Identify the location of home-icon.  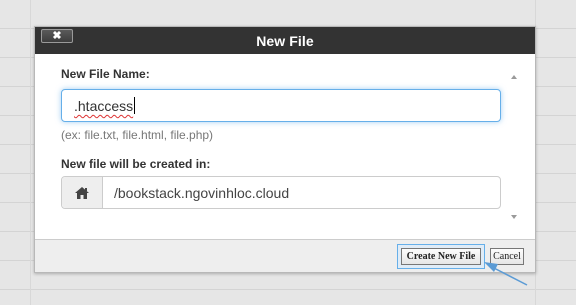
(82, 192).